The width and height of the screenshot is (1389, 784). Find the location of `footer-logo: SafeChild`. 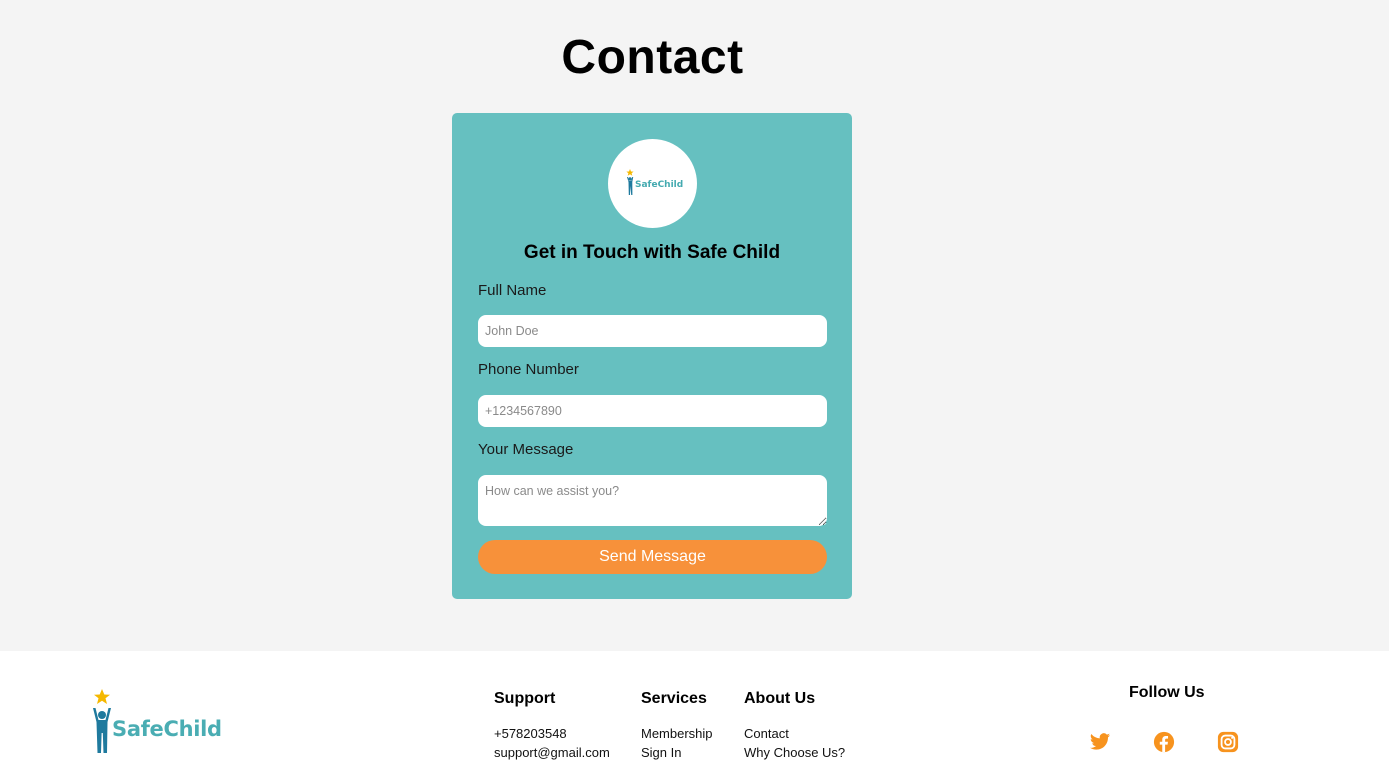

footer-logo: SafeChild is located at coordinates (156, 724).